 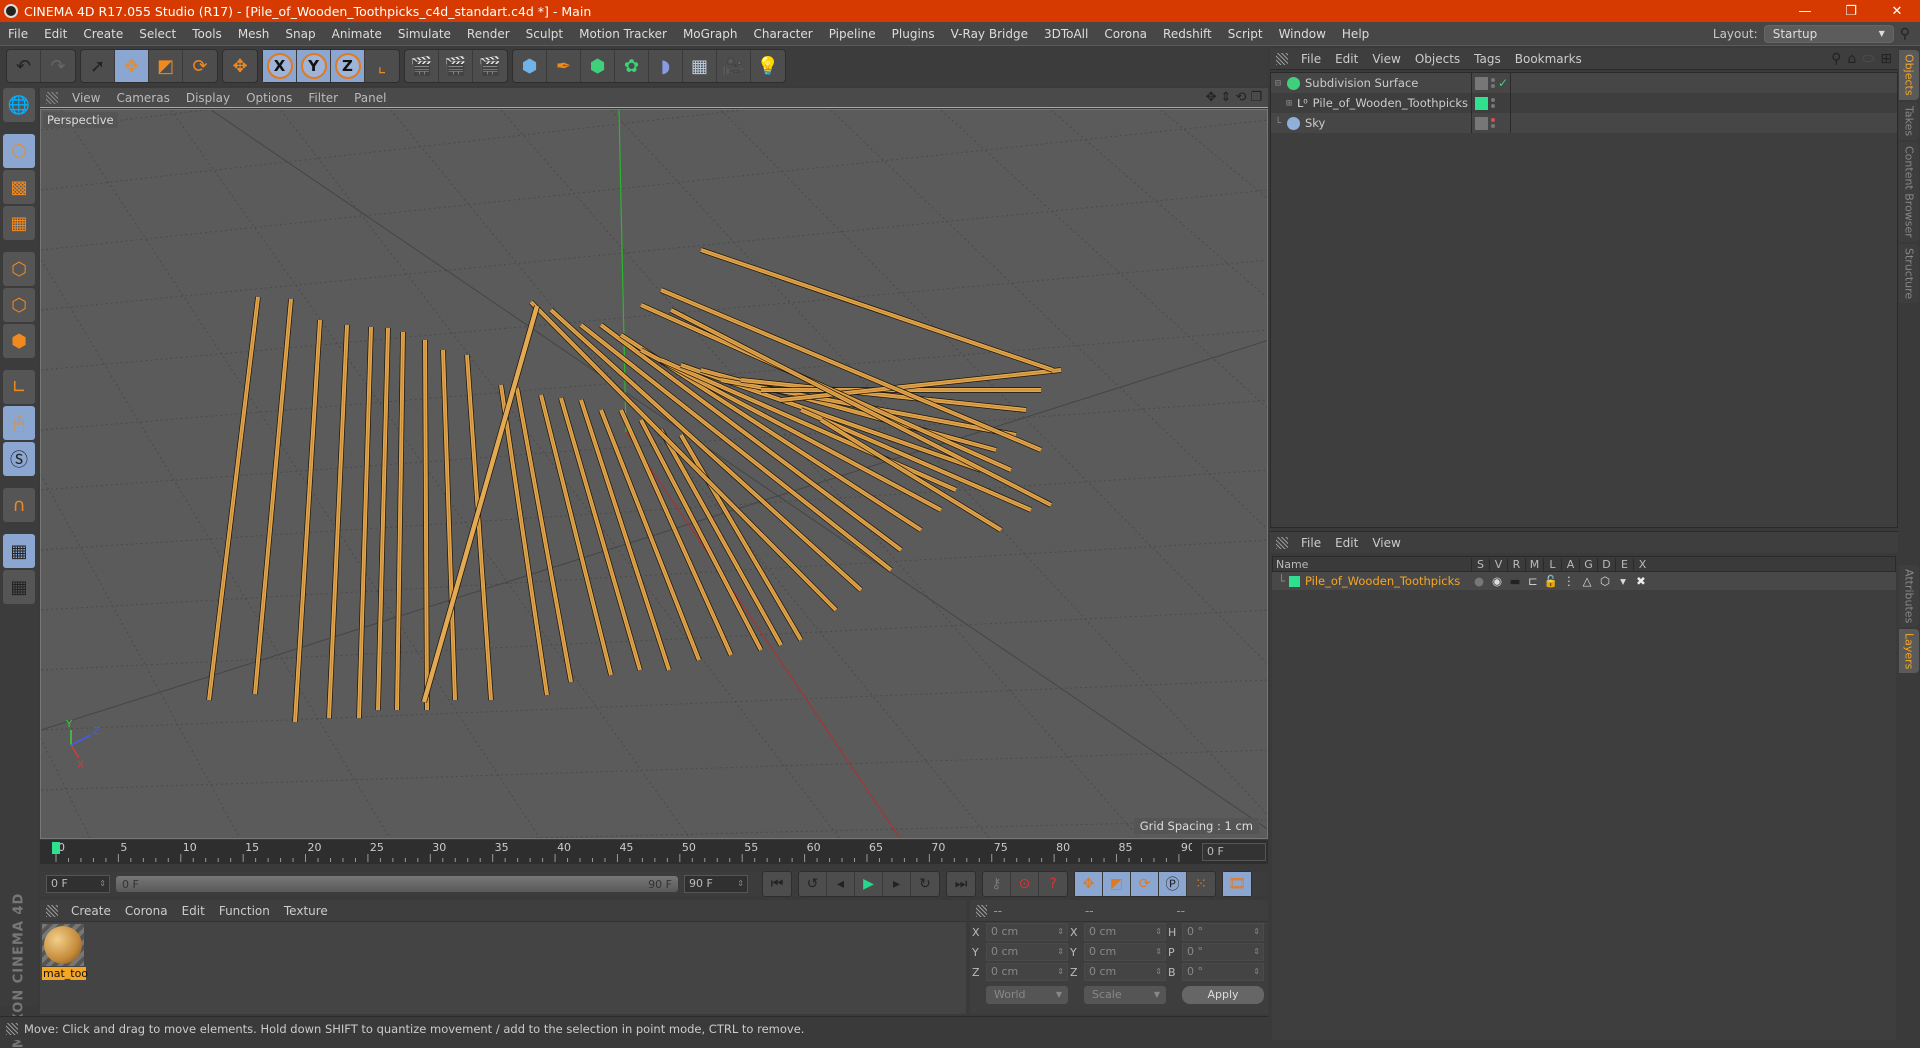 I want to click on autokeying-button: ⊙, so click(x=1025, y=884).